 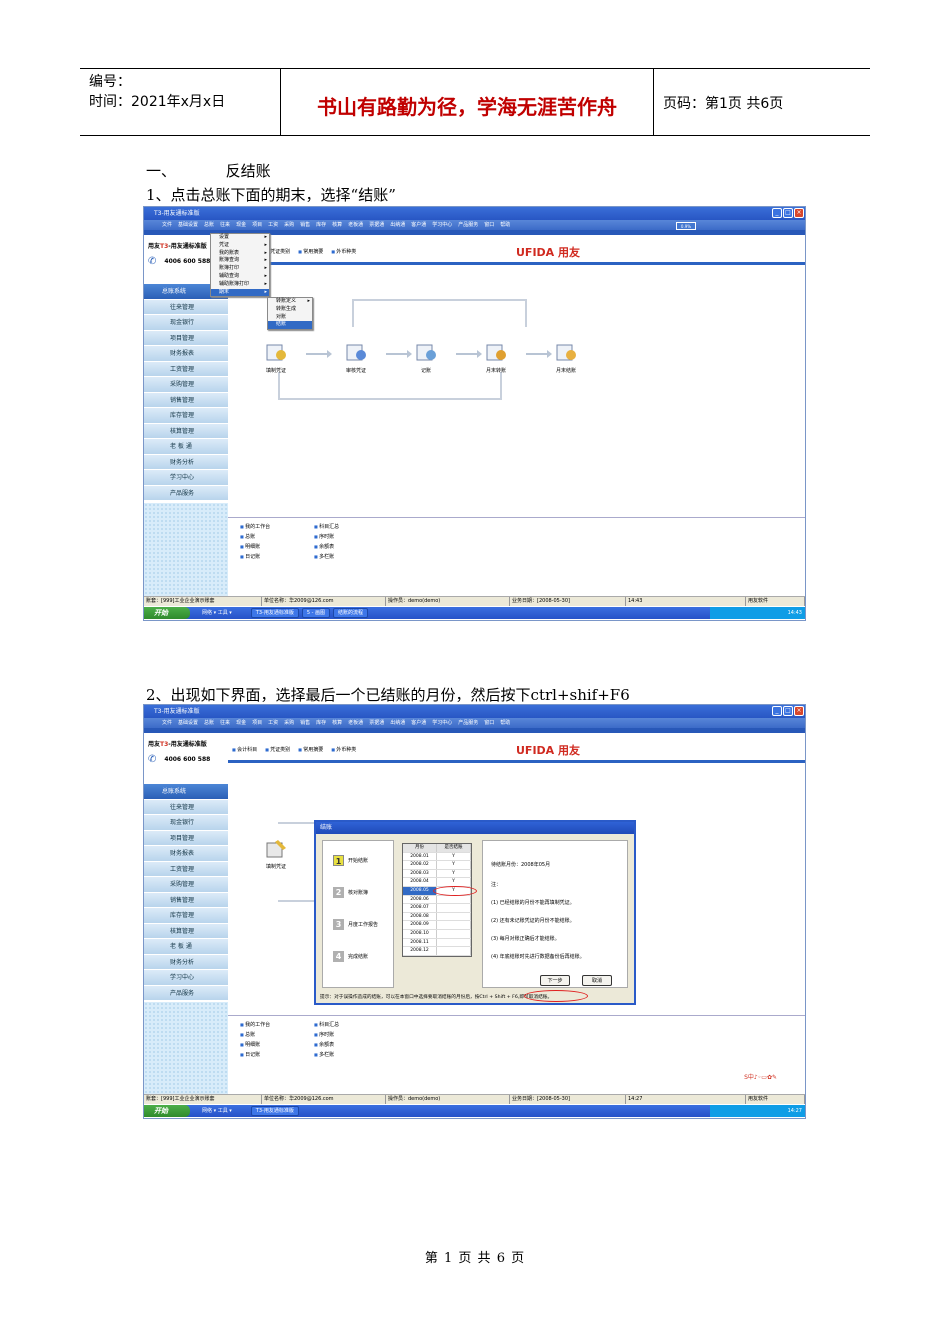 I want to click on month-cell: 2008.04, so click(x=420, y=882).